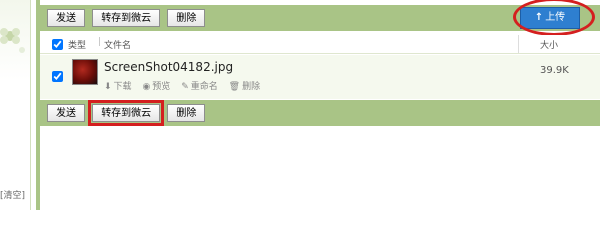 This screenshot has height=240, width=600. I want to click on upload-button: ↑ 上传, so click(550, 18).